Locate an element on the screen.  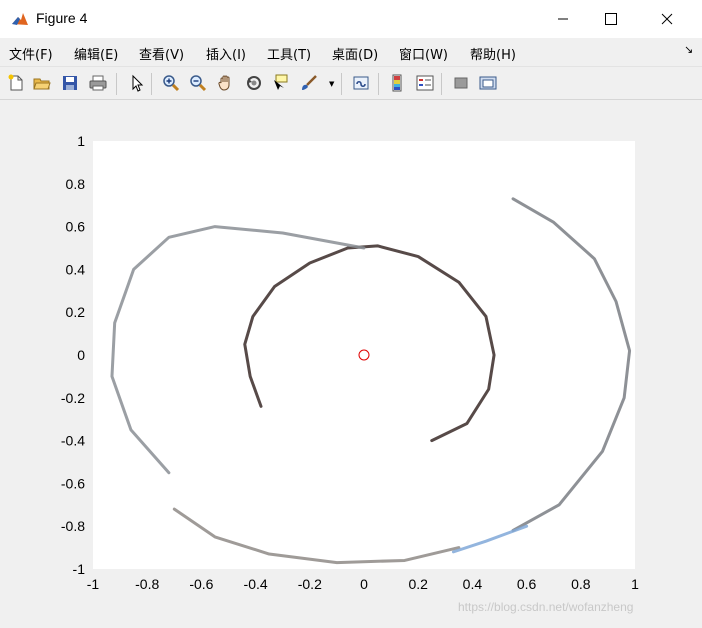
y-tick-label: -0.4 is located at coordinates (73, 441).